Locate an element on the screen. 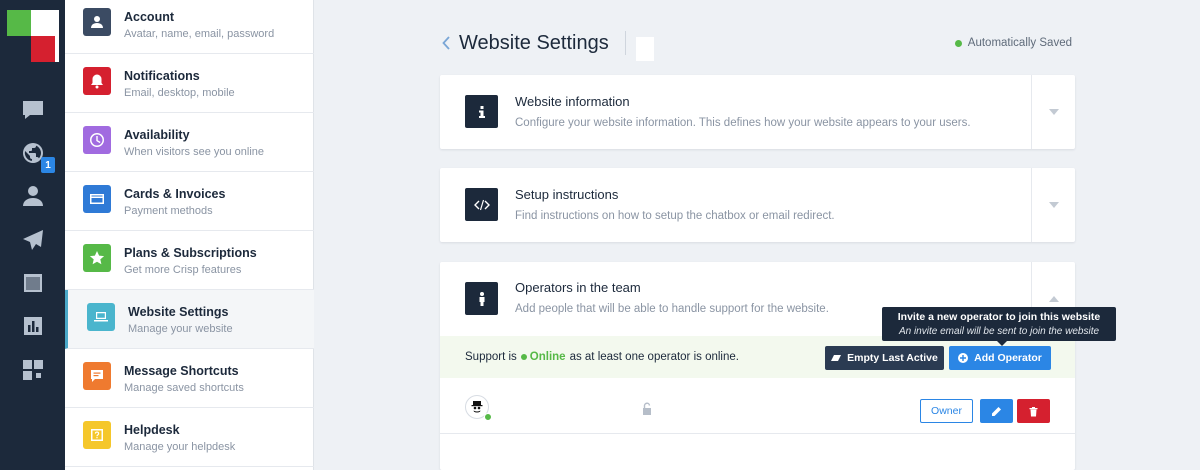  title-divider is located at coordinates (625, 43).